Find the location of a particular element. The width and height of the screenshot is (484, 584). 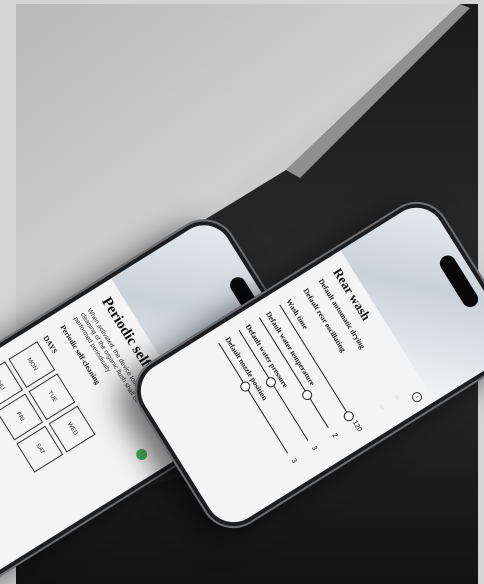

self-cleaning-toggle is located at coordinates (142, 454).